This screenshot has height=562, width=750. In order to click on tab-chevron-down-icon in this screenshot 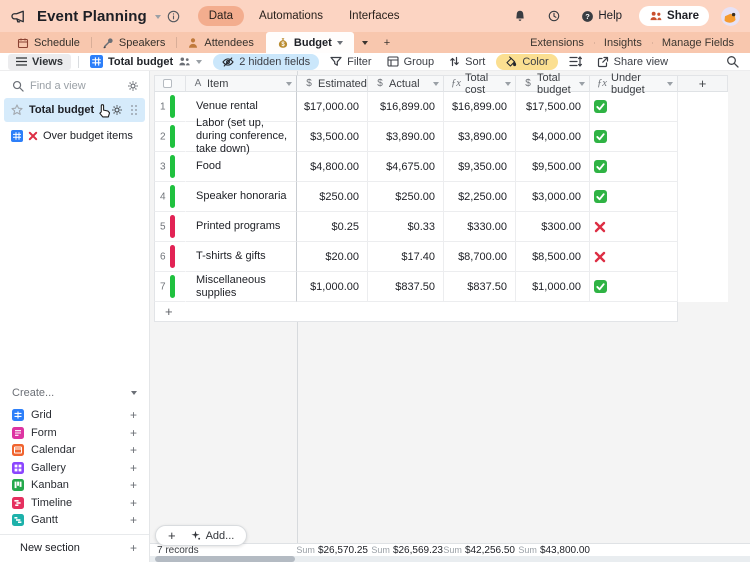, I will do `click(339, 42)`.